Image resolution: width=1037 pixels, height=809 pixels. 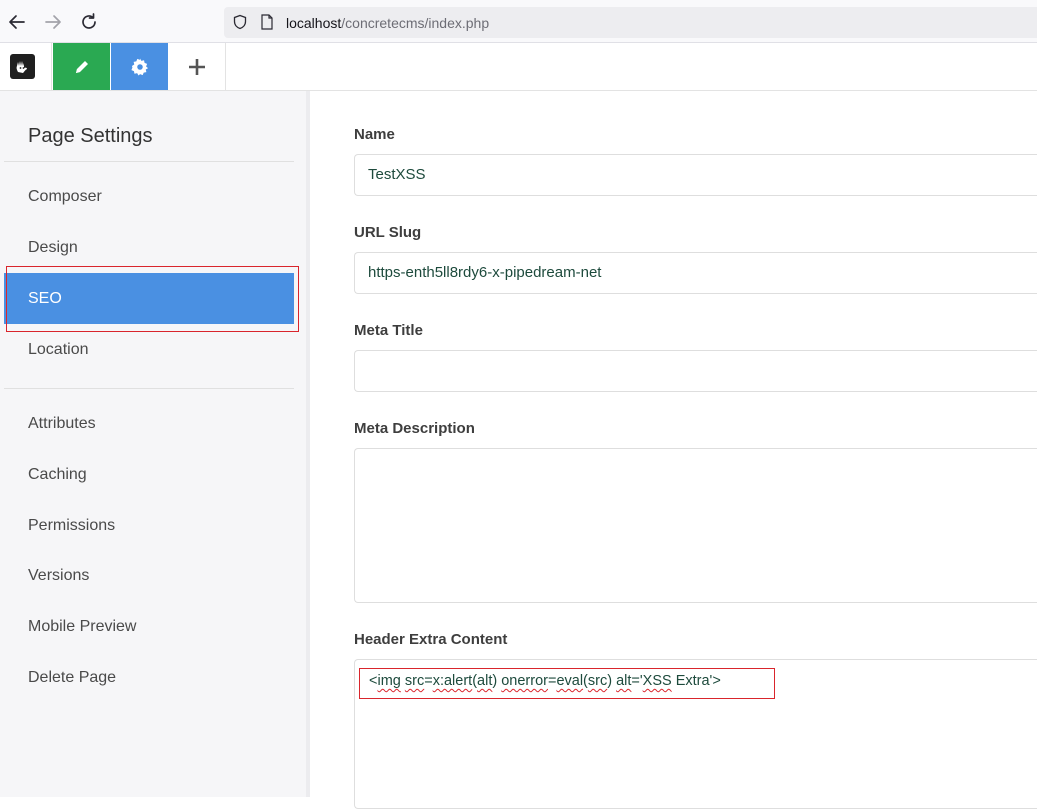 What do you see at coordinates (630, 22) in the screenshot?
I see `address-bar: localhost/concretecms/index.php` at bounding box center [630, 22].